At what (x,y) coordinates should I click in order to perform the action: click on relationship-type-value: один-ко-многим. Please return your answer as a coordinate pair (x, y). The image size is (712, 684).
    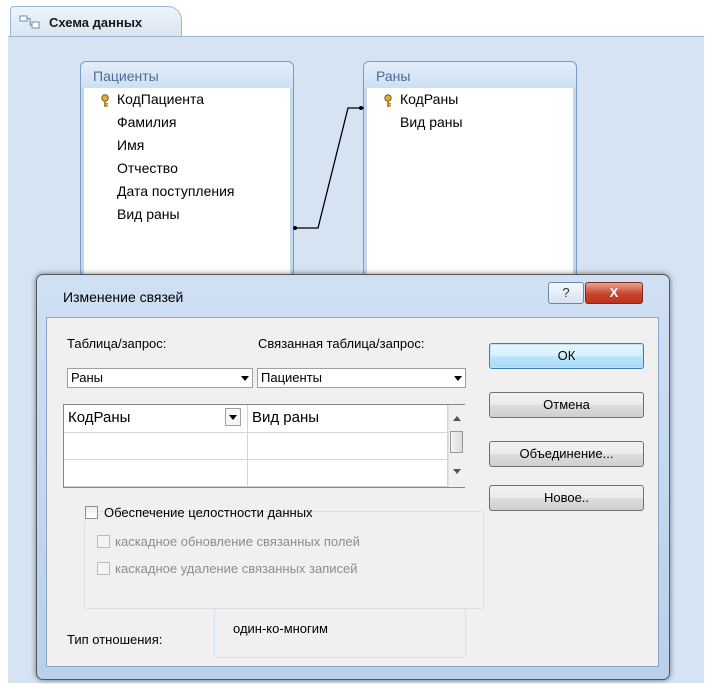
    Looking at the image, I should click on (280, 628).